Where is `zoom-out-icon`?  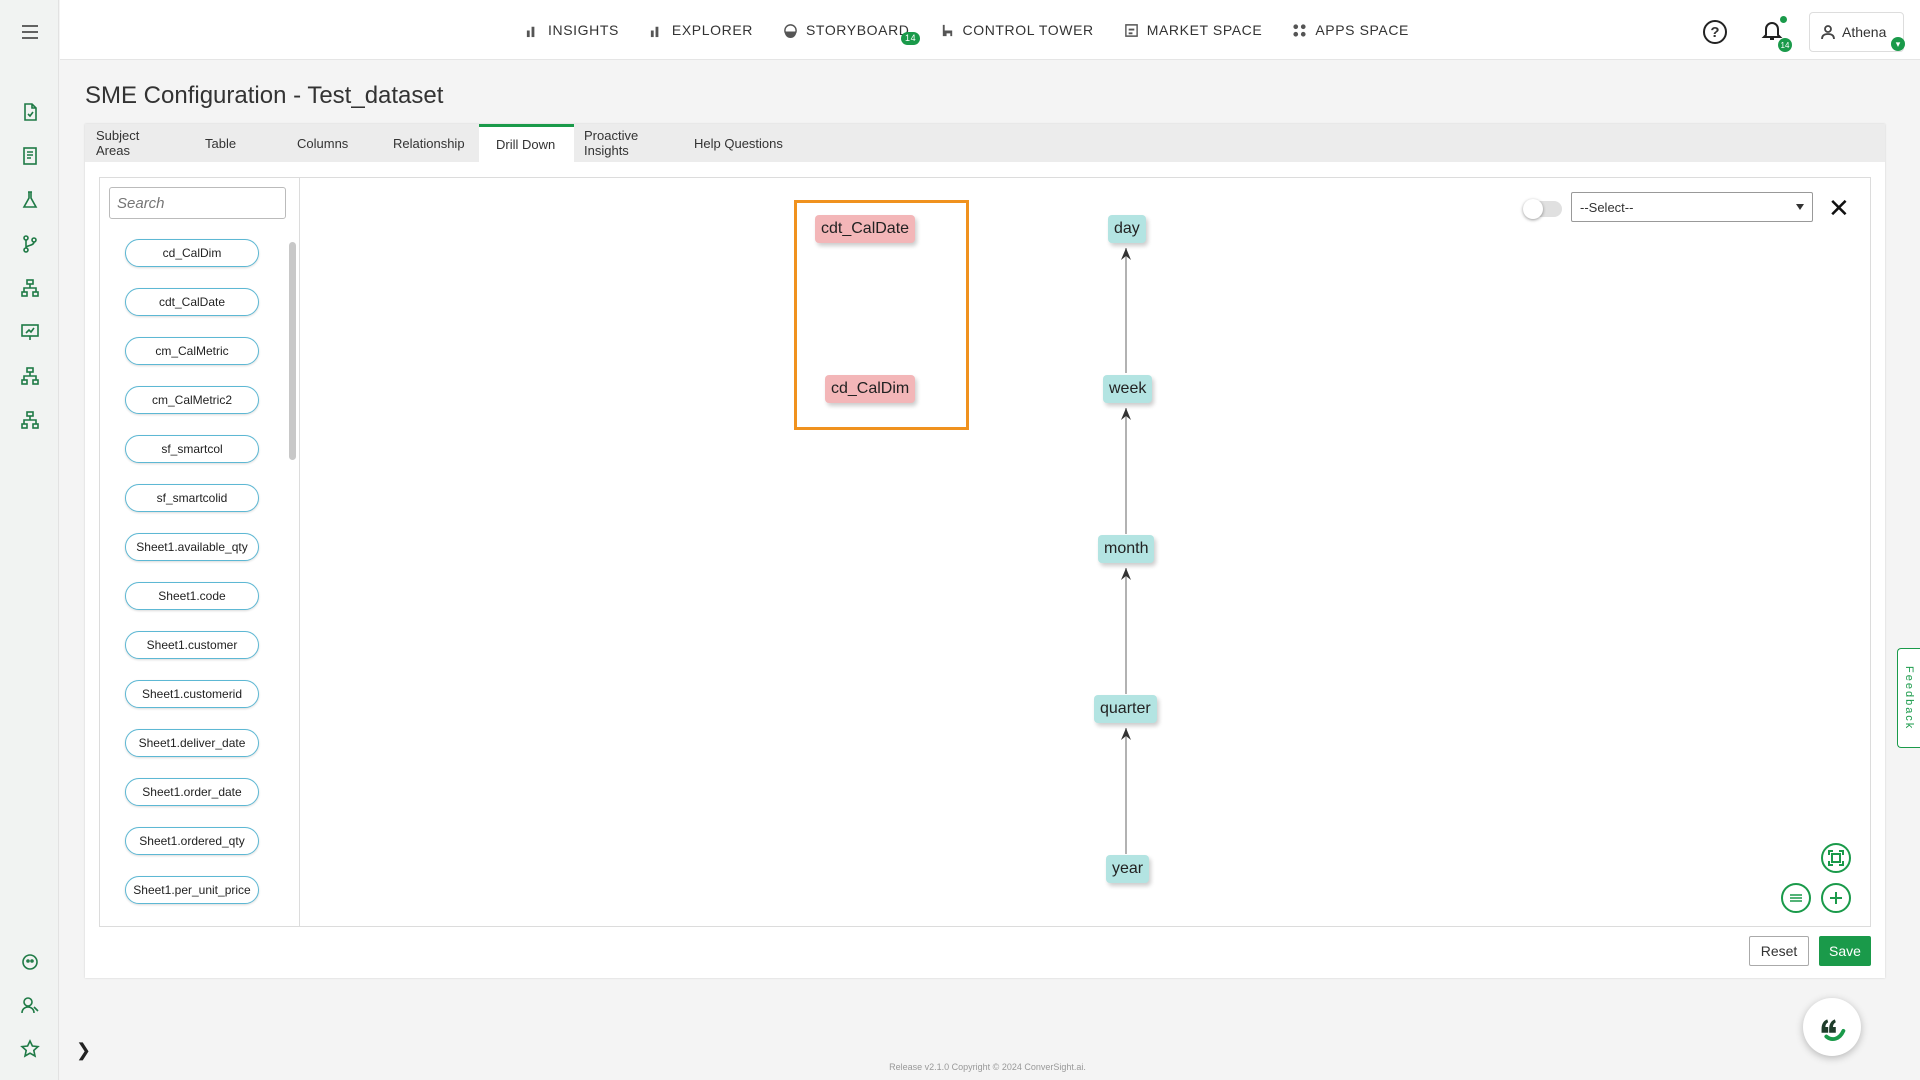
zoom-out-icon is located at coordinates (1796, 898).